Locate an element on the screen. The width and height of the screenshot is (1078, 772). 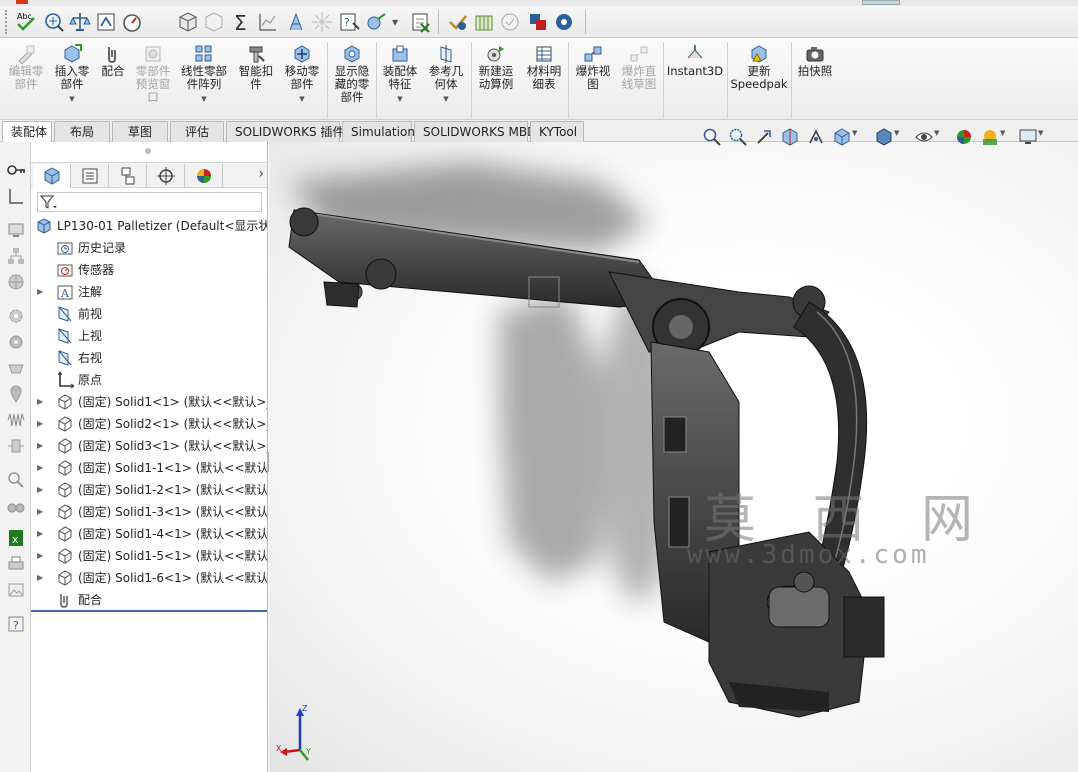
dimension-icon is located at coordinates (16, 196).